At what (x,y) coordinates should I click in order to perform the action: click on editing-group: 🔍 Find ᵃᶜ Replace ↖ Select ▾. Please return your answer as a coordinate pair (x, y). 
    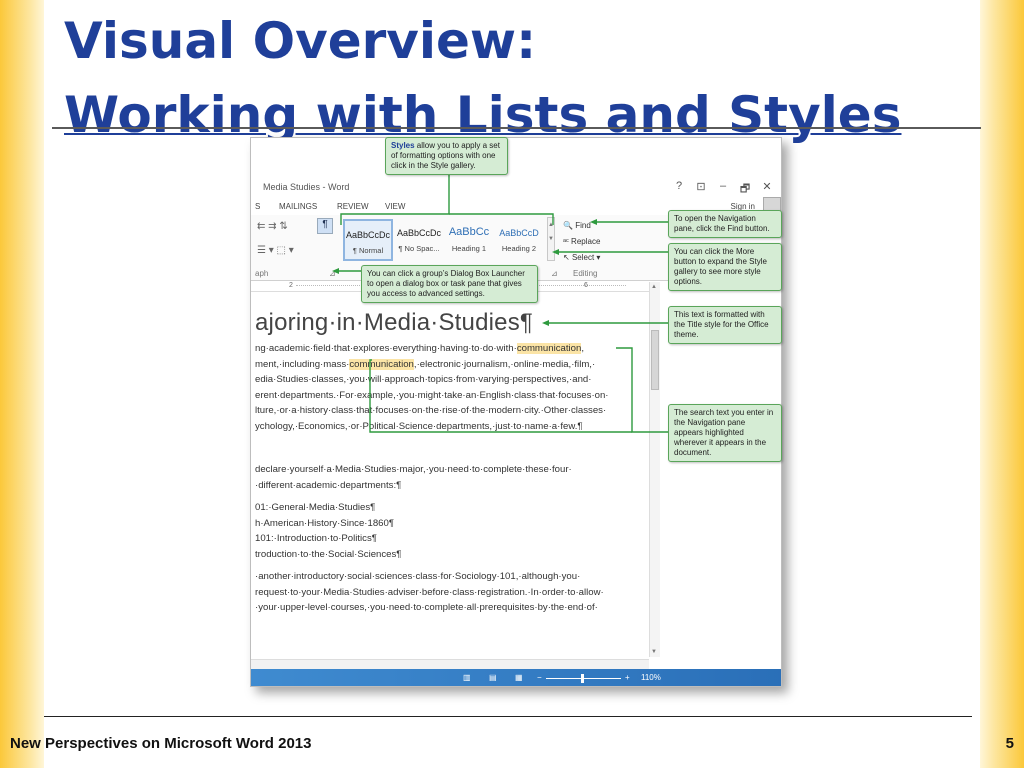
    Looking at the image, I should click on (581, 243).